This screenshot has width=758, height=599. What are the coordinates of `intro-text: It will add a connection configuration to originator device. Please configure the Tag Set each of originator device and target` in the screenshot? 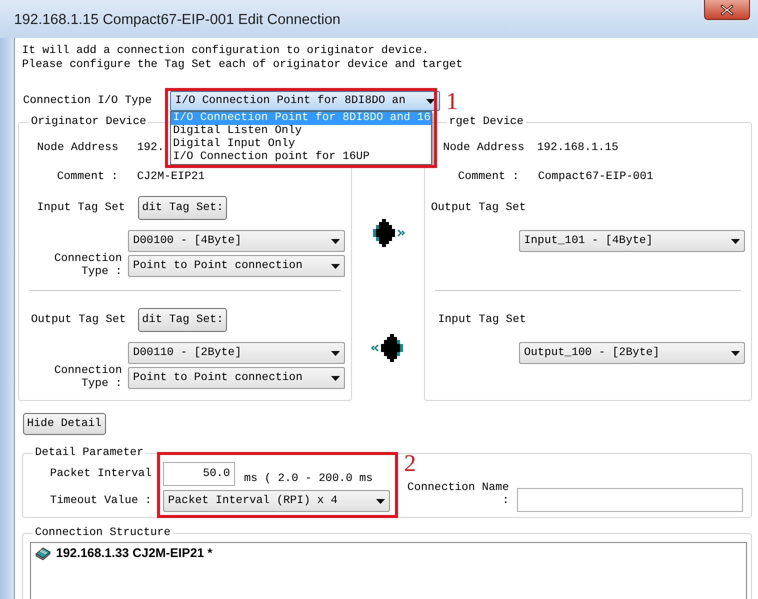 It's located at (242, 58).